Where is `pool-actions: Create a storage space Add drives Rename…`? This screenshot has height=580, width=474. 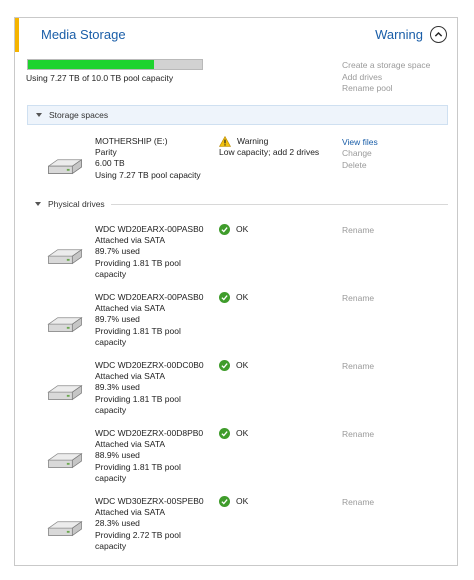 pool-actions: Create a storage space Add drives Rename… is located at coordinates (386, 77).